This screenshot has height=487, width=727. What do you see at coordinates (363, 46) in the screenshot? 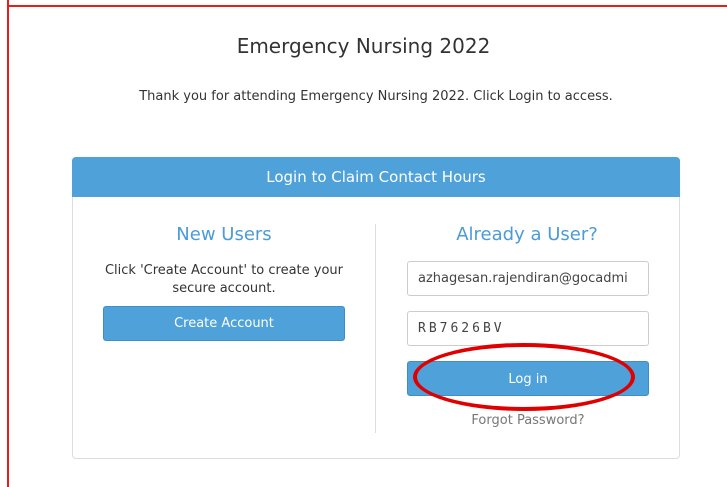
I see `page-title: Emergency Nursing 2022` at bounding box center [363, 46].